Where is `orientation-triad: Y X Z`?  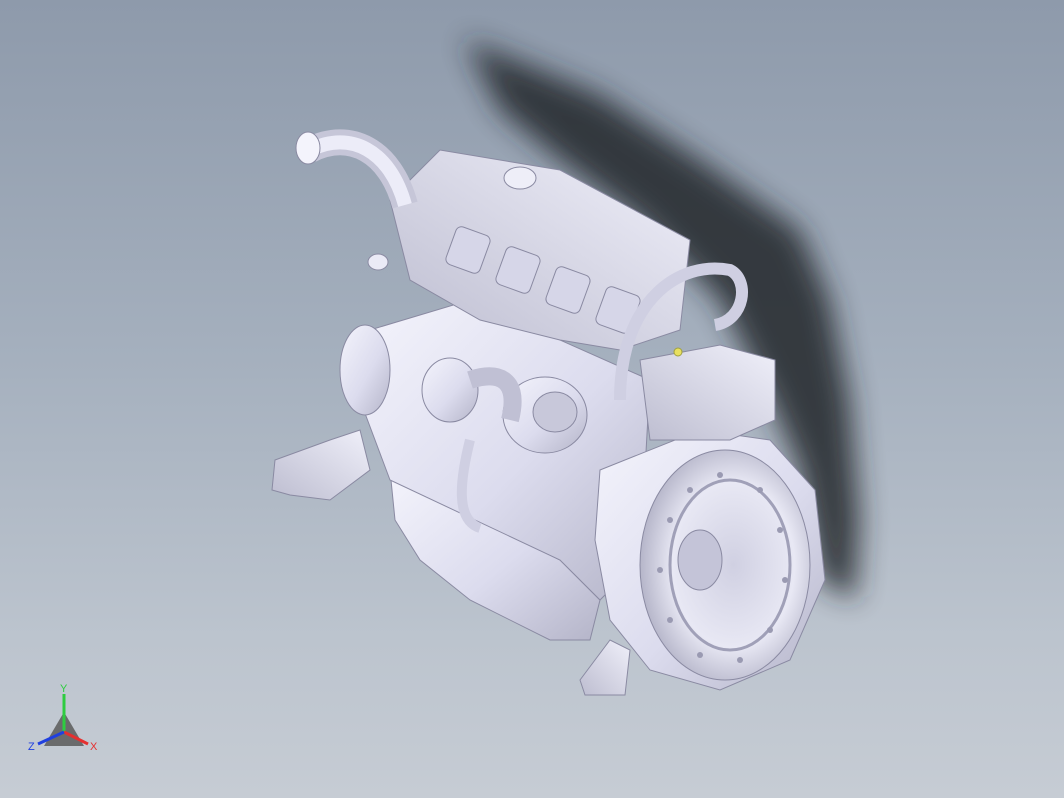 orientation-triad: Y X Z is located at coordinates (67, 725).